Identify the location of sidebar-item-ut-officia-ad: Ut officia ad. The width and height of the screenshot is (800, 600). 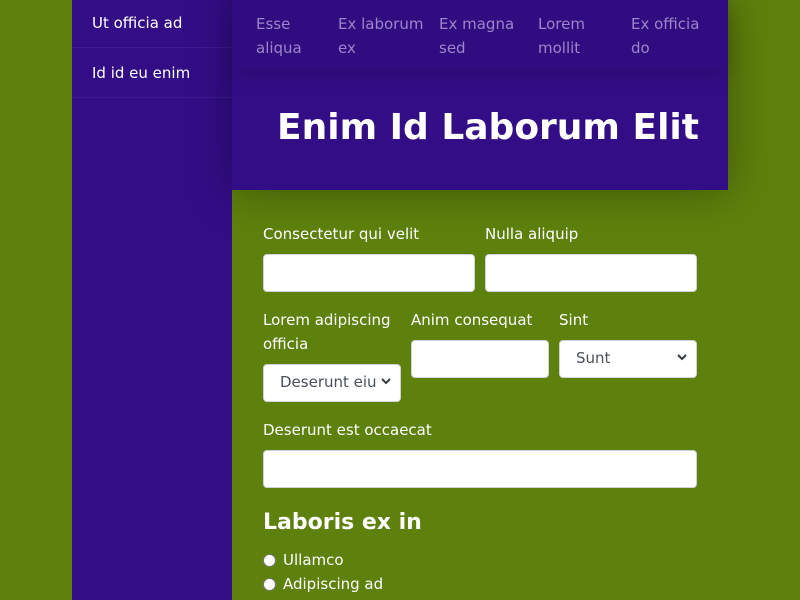
(152, 24).